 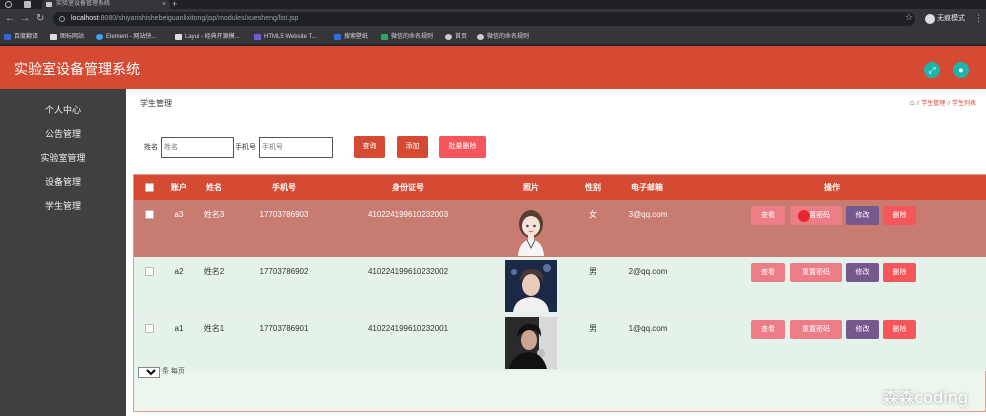 I want to click on select-all-checkbox, so click(x=149, y=187).